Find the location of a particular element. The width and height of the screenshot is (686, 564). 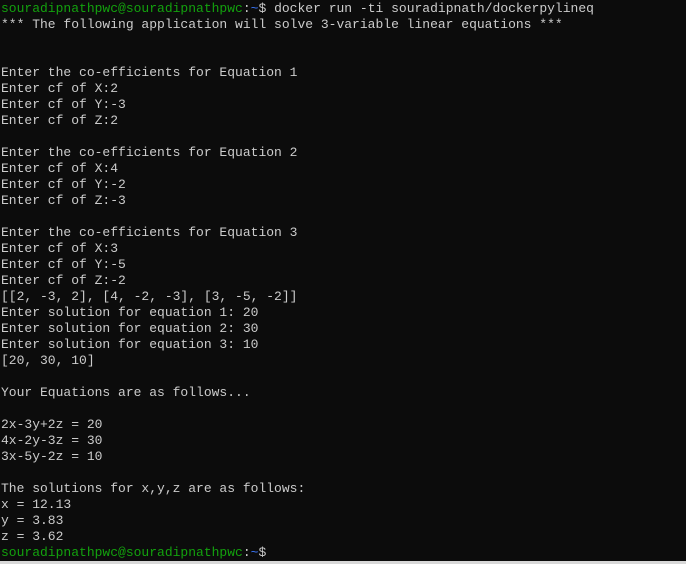

output-line: Enter the co-efficients for Equation 2 is located at coordinates (149, 152).